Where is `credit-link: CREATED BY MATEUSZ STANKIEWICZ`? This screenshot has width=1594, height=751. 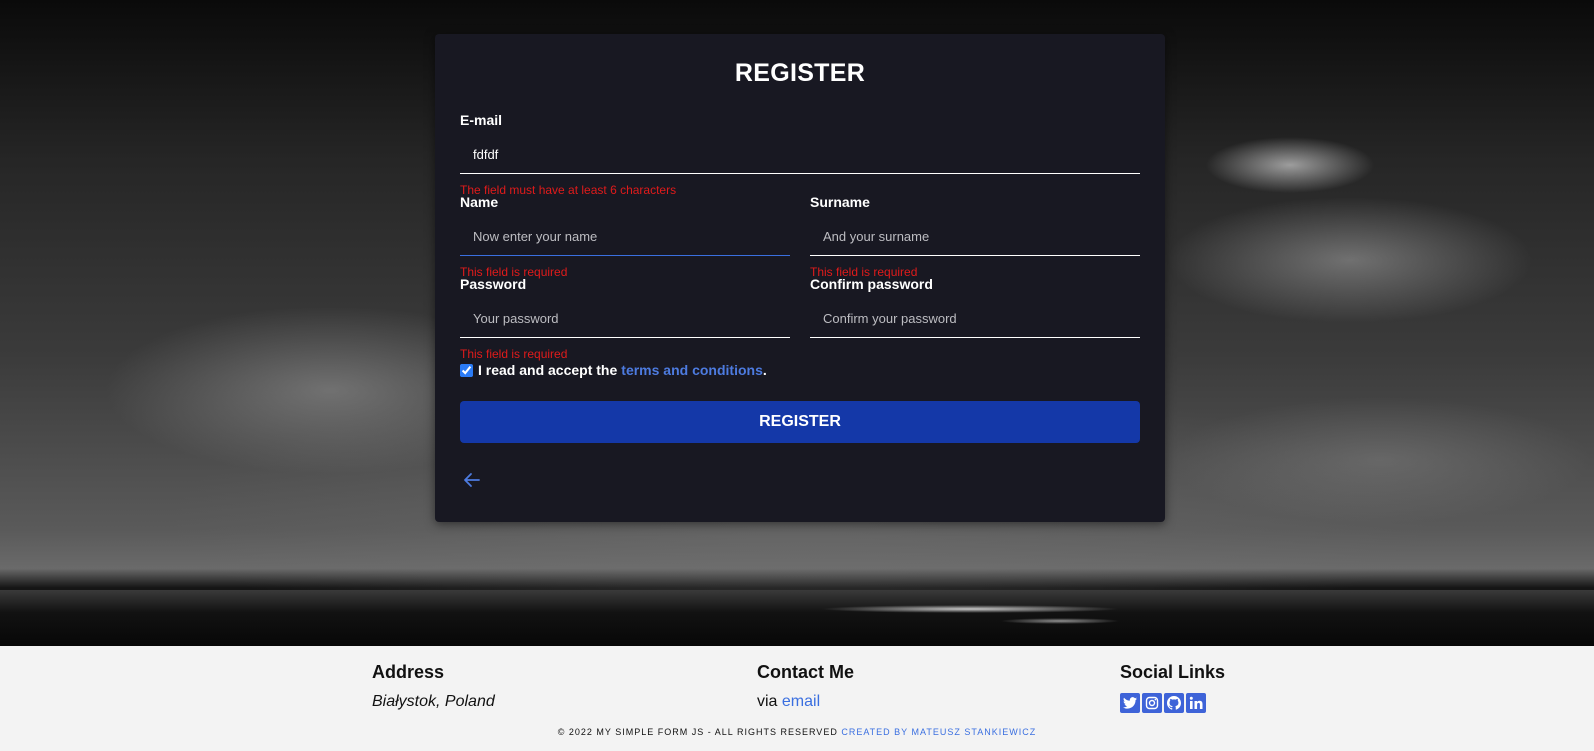
credit-link: CREATED BY MATEUSZ STANKIEWICZ is located at coordinates (938, 732).